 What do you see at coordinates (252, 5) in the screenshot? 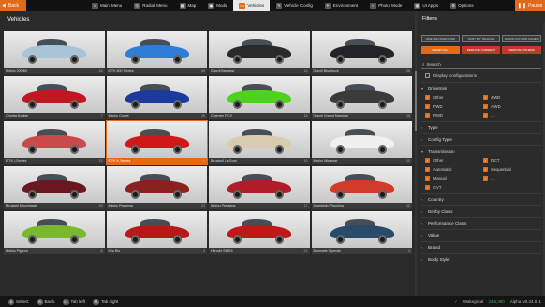
I see `nav-item-vehicles: ▭ Vehicles` at bounding box center [252, 5].